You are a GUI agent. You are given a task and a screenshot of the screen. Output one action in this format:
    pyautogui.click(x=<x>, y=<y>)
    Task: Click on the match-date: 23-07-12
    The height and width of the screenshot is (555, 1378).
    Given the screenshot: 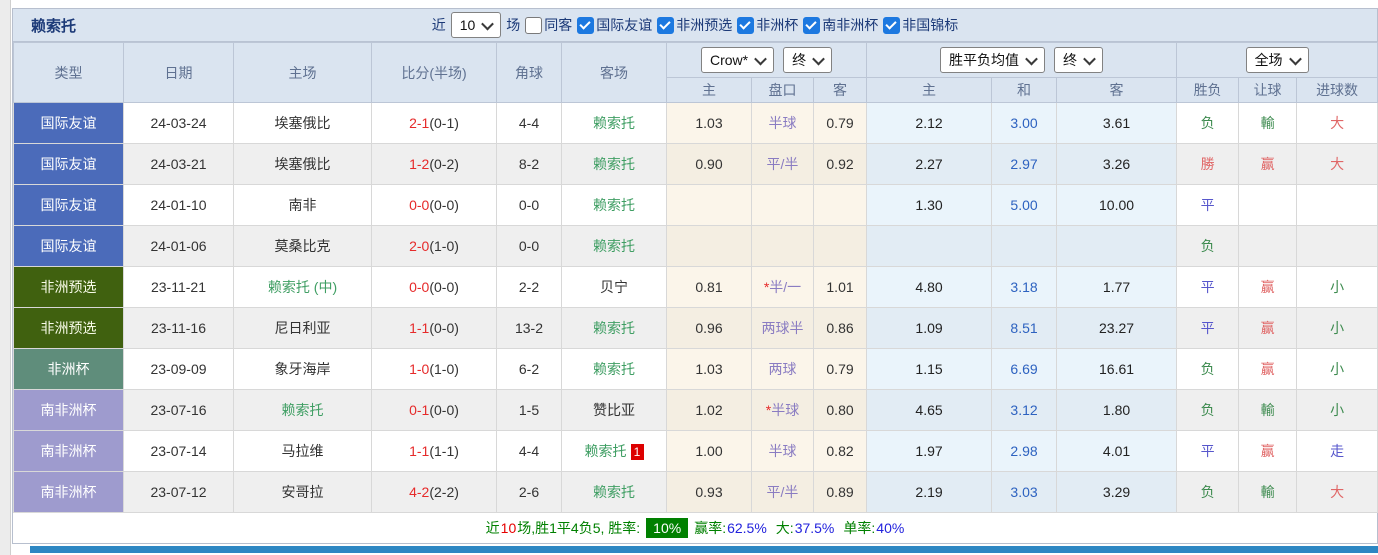 What is the action you would take?
    pyautogui.click(x=178, y=492)
    